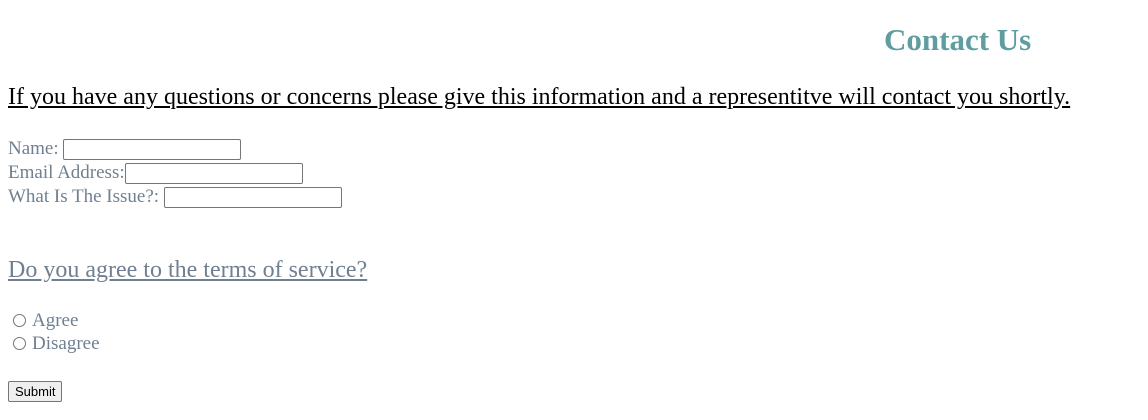 The height and width of the screenshot is (420, 1148). Describe the element at coordinates (66, 343) in the screenshot. I see `disagree-label: Disagree` at that location.